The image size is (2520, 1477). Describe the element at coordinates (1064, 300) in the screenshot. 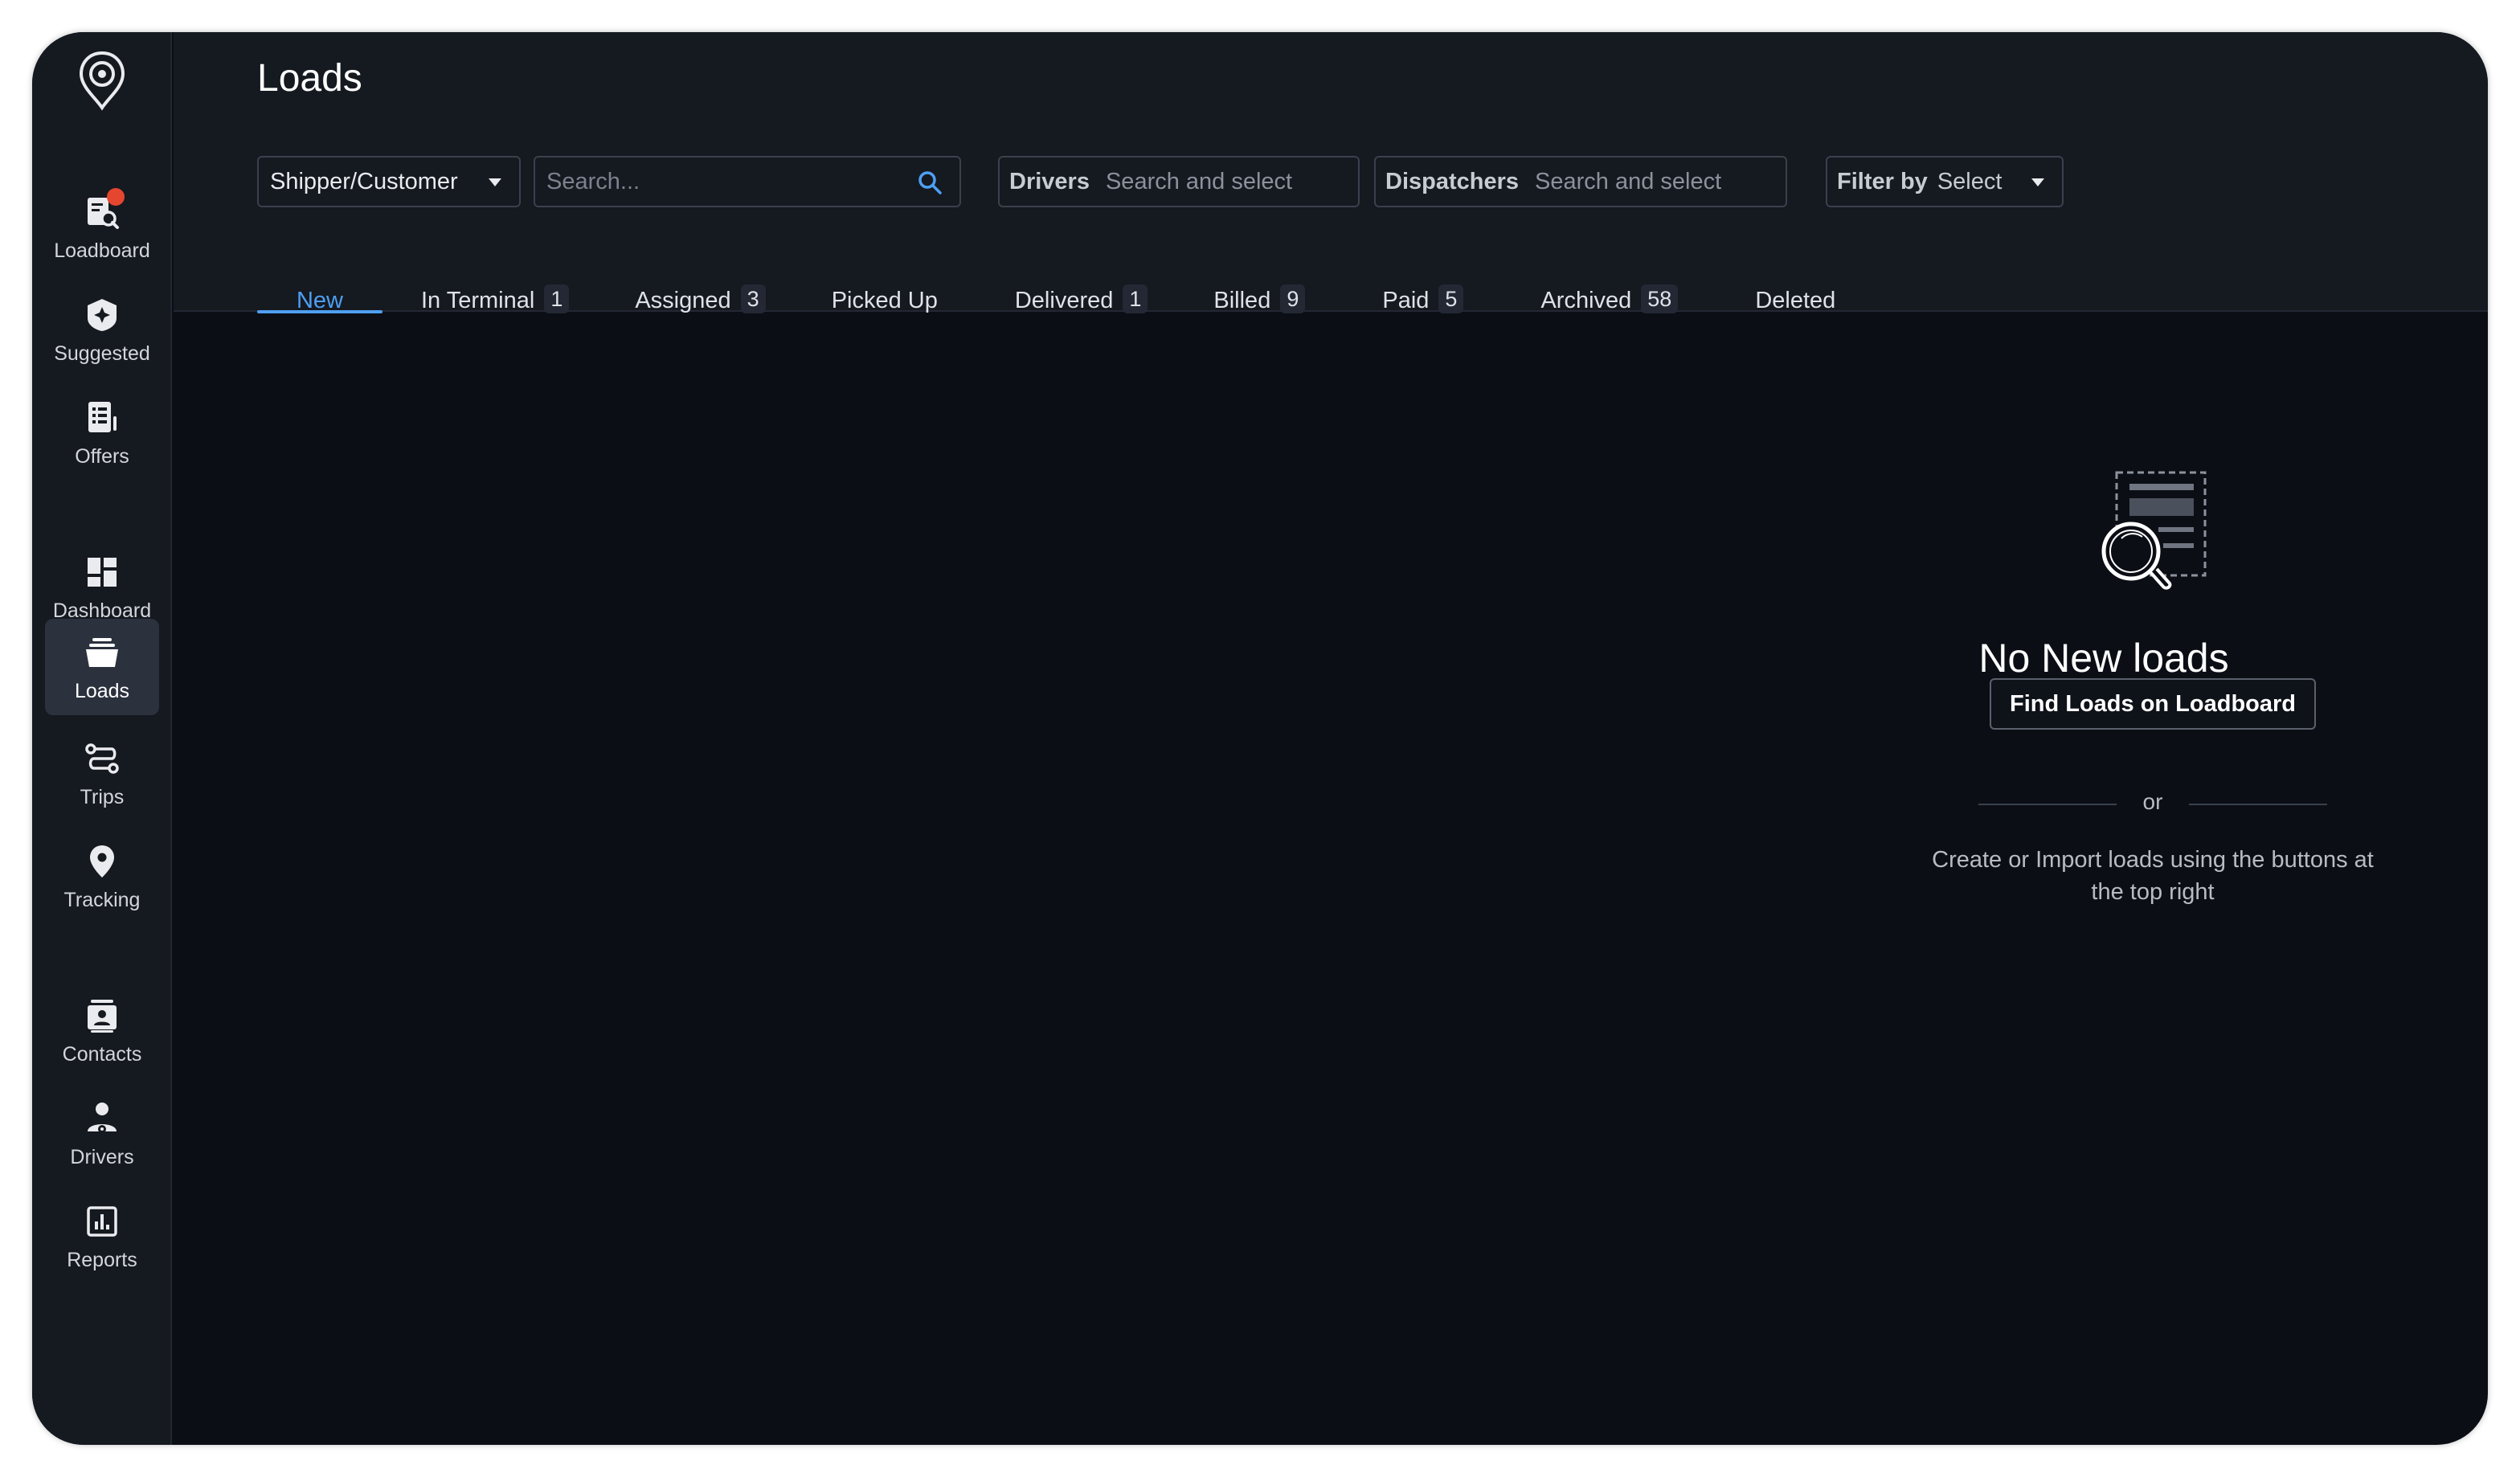

I see `tab-label: Delivered` at that location.